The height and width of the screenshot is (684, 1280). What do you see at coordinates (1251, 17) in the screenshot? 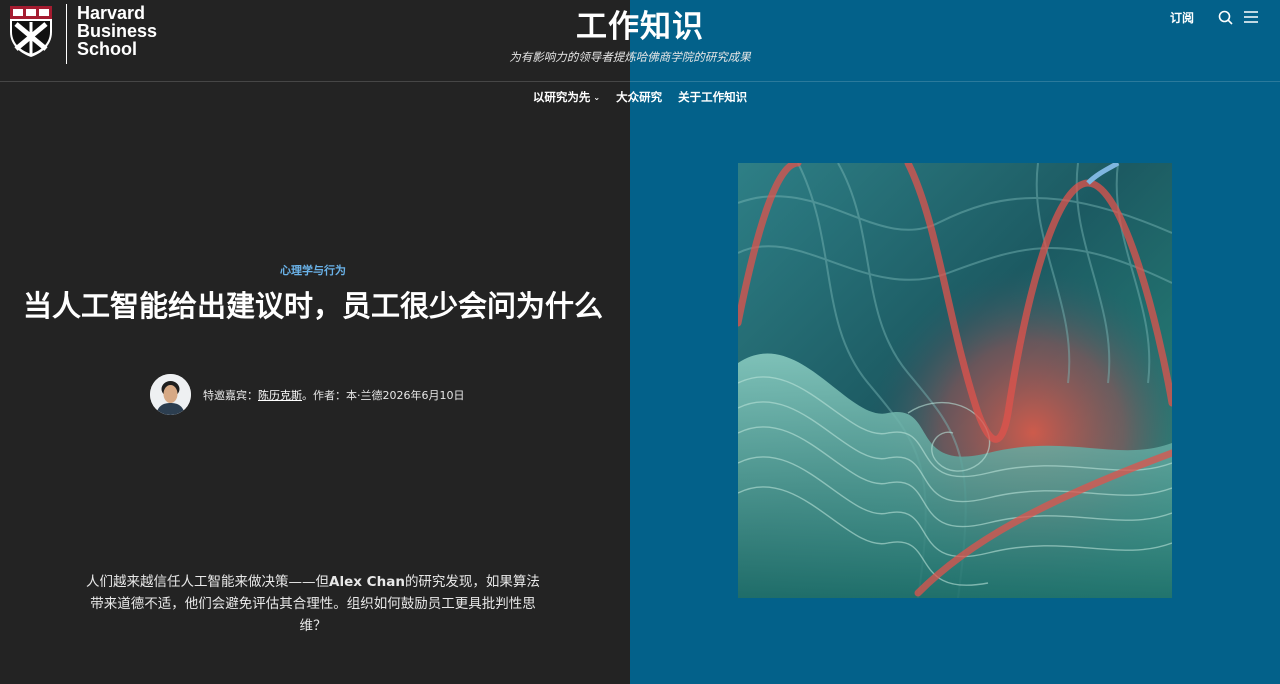
I see `menu-icon` at bounding box center [1251, 17].